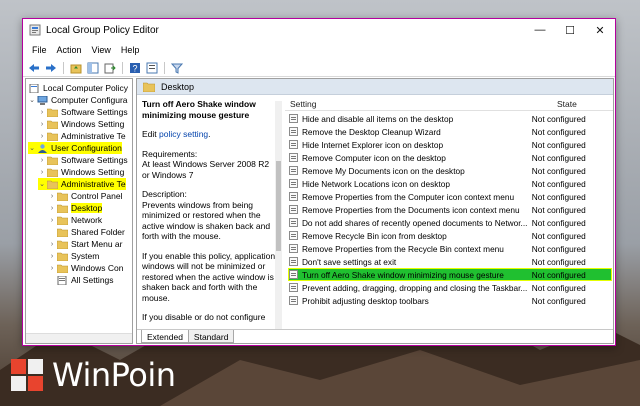 This screenshot has width=640, height=406. What do you see at coordinates (165, 336) in the screenshot?
I see `tab-extended: Extended` at bounding box center [165, 336].